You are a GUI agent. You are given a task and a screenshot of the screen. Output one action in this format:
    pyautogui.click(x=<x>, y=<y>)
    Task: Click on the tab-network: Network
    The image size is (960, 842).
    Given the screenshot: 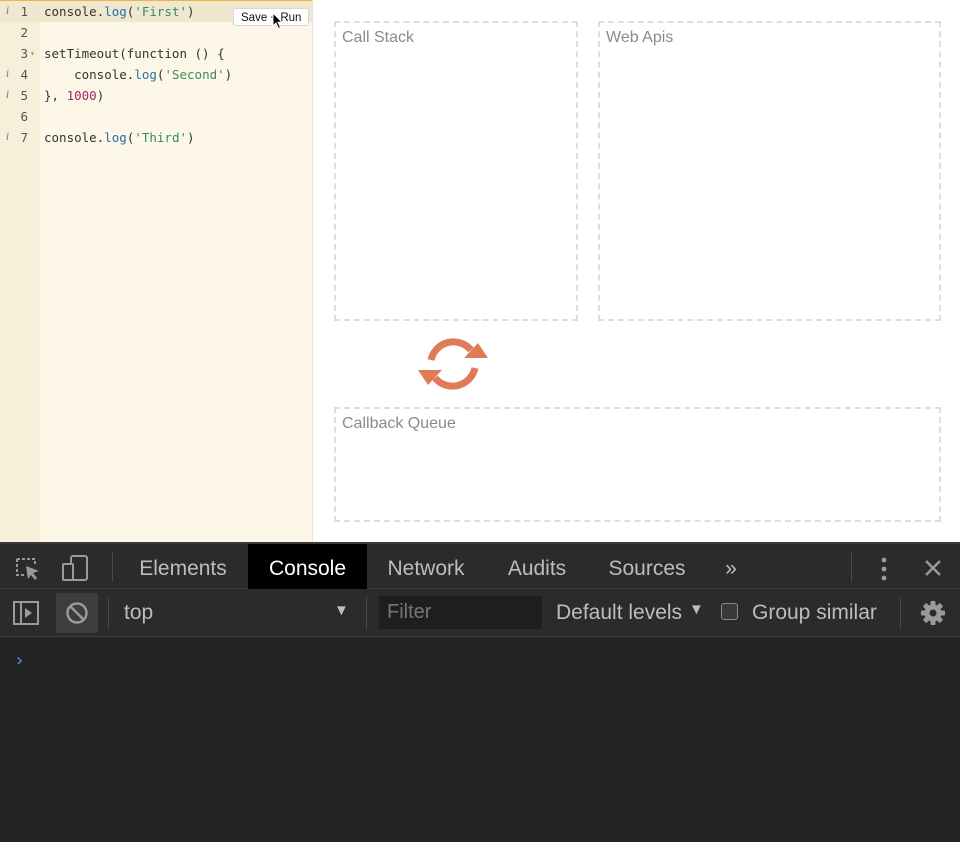 What is the action you would take?
    pyautogui.click(x=426, y=566)
    